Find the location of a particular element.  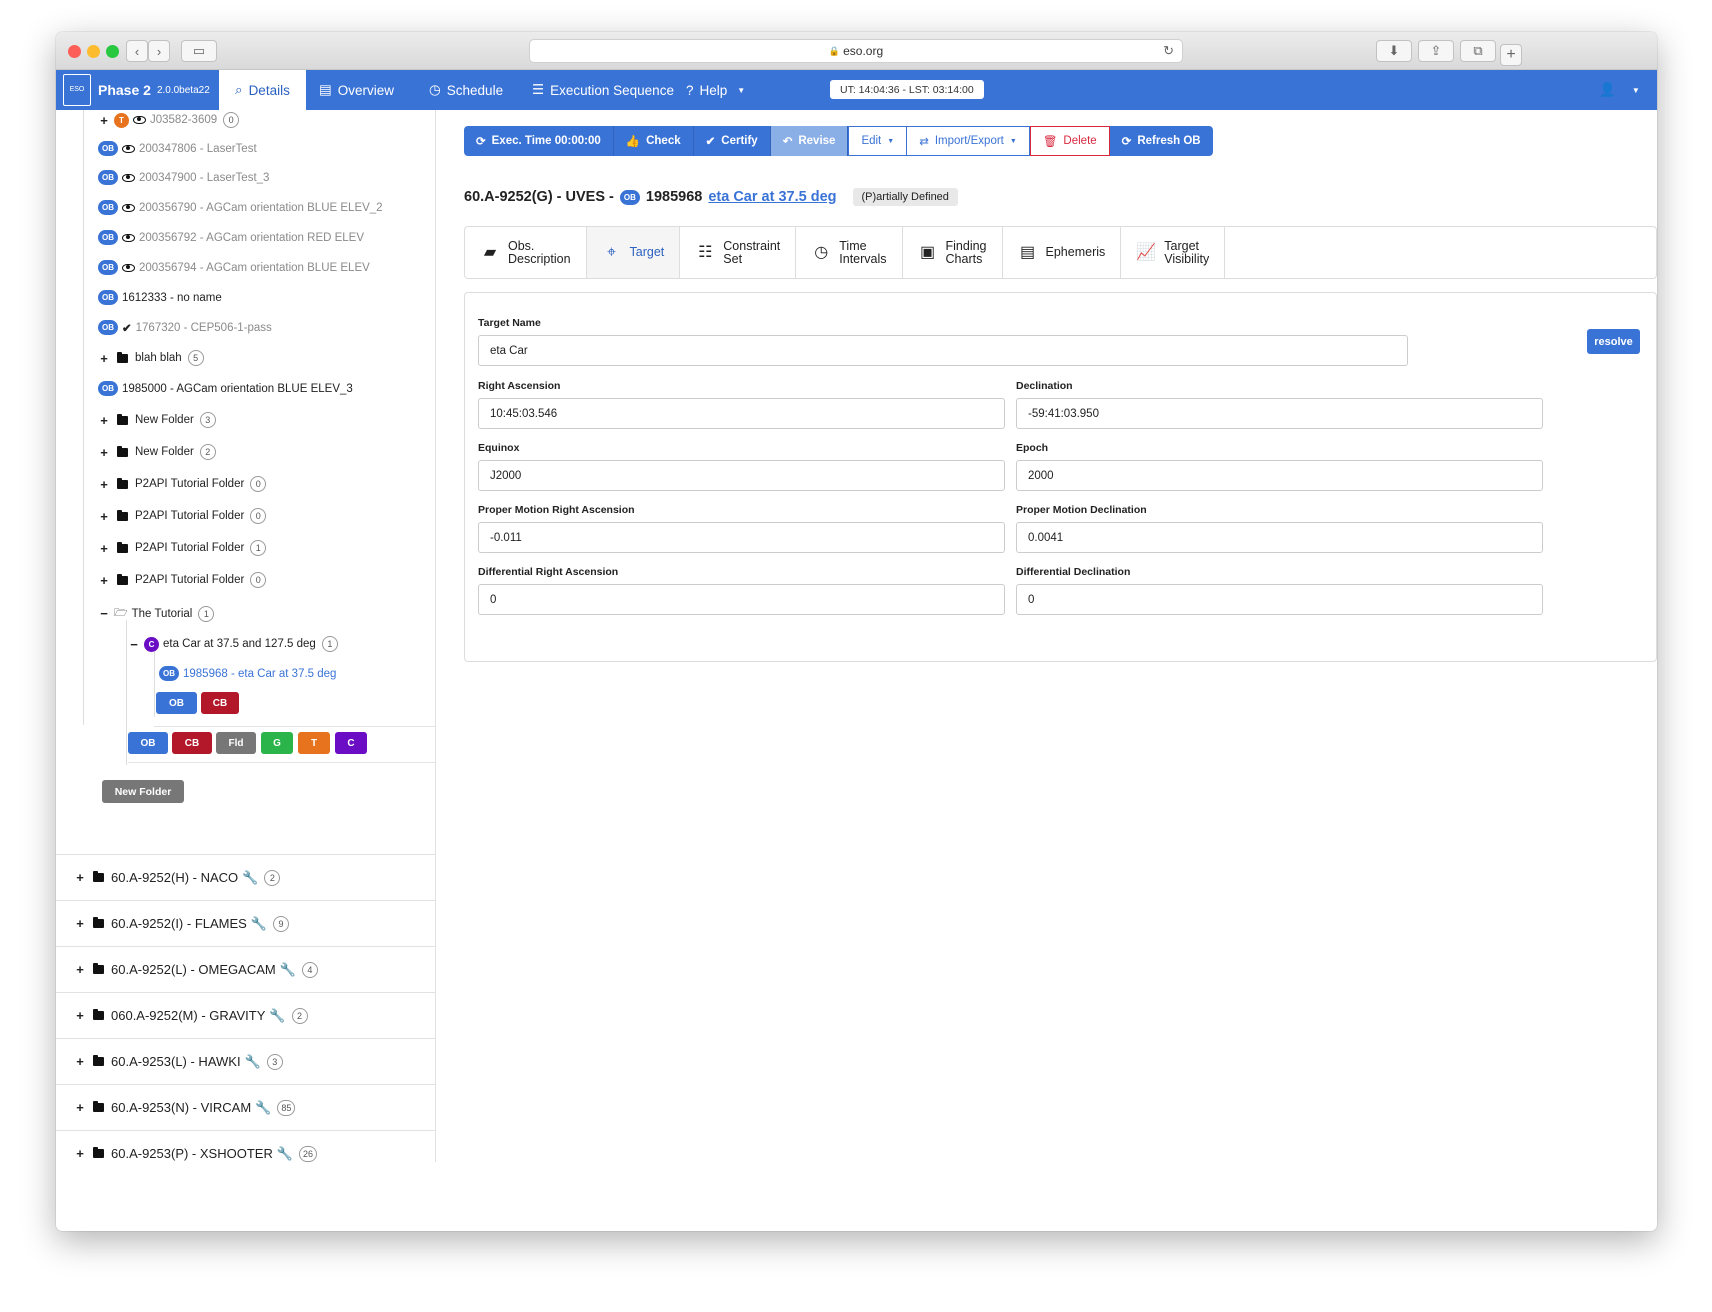

program-row: + 60.A-9252(H) - NACO 🔧 2 is located at coordinates (245, 877).